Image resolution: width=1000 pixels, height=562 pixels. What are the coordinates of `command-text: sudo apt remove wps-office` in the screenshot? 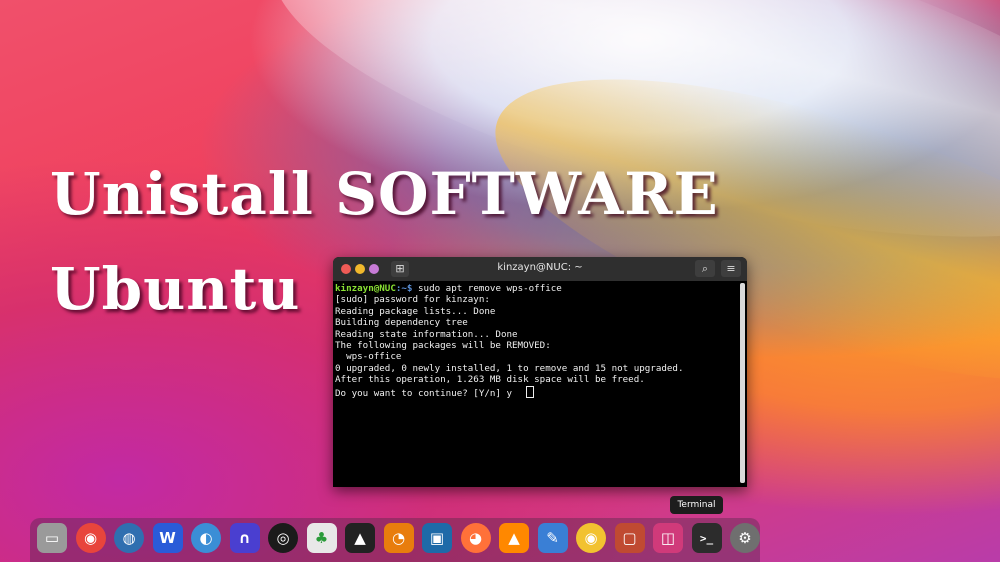 It's located at (487, 288).